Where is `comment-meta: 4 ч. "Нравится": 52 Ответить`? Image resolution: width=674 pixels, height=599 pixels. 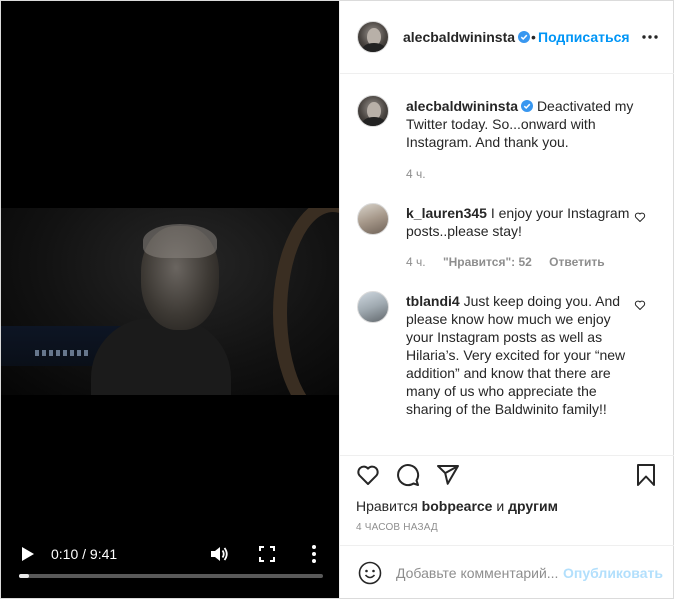
comment-meta: 4 ч. "Нравится": 52 Ответить is located at coordinates (512, 262).